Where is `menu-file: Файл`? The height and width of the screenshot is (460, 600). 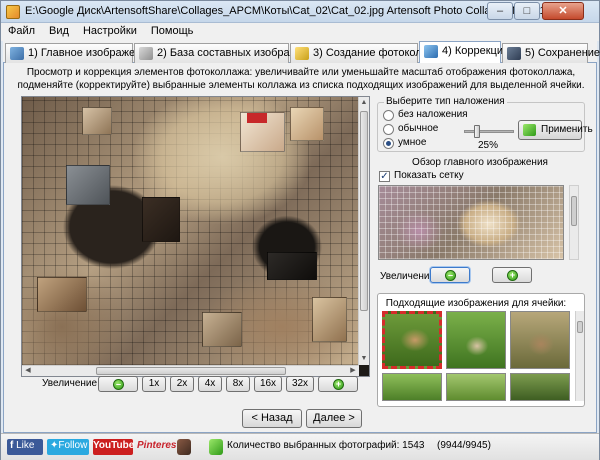
menu-file: Файл is located at coordinates (21, 30).